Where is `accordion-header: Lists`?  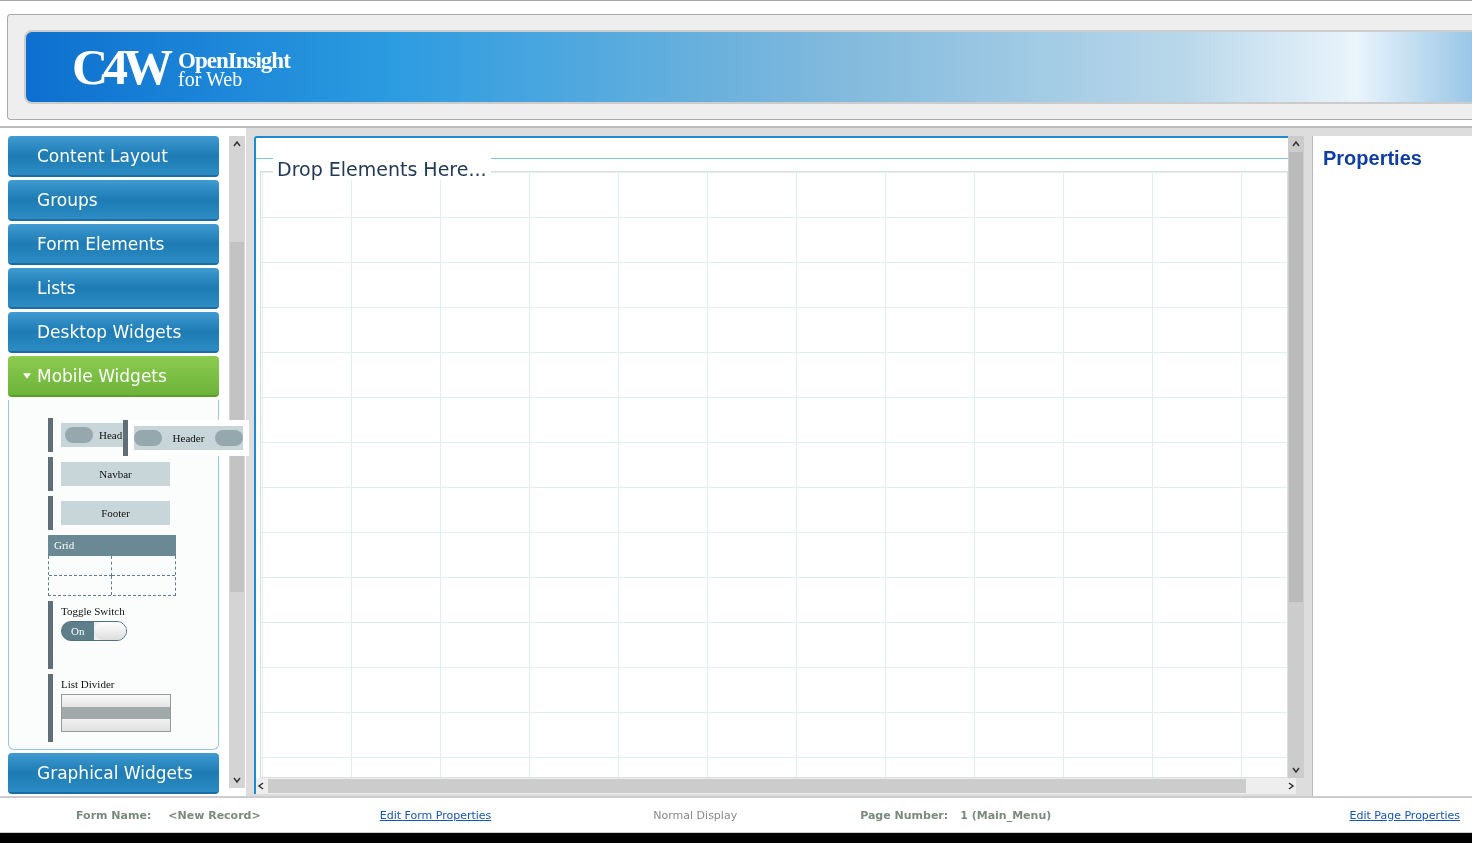
accordion-header: Lists is located at coordinates (113, 288).